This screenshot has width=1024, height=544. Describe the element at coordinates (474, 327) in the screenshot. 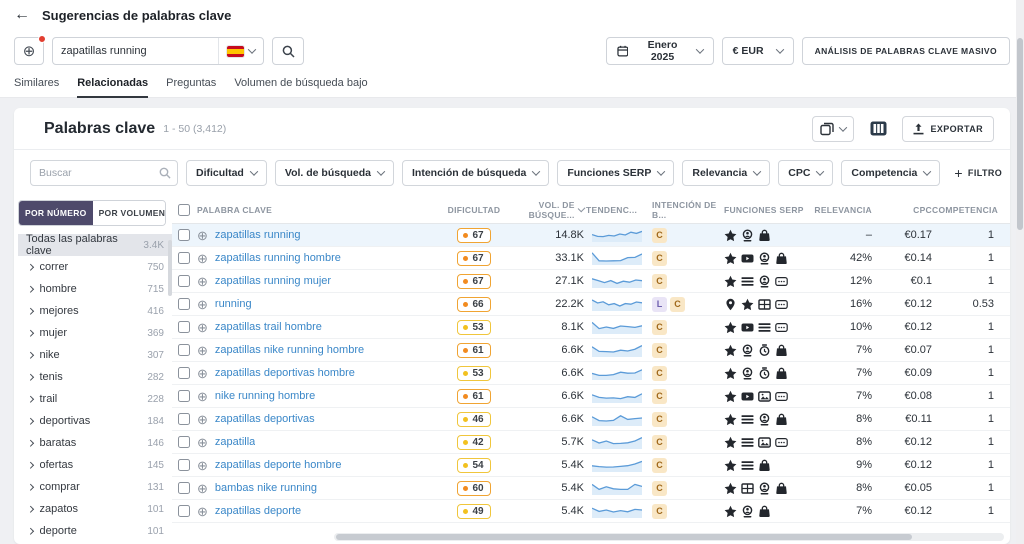

I see `difficulty-badge: 53` at that location.